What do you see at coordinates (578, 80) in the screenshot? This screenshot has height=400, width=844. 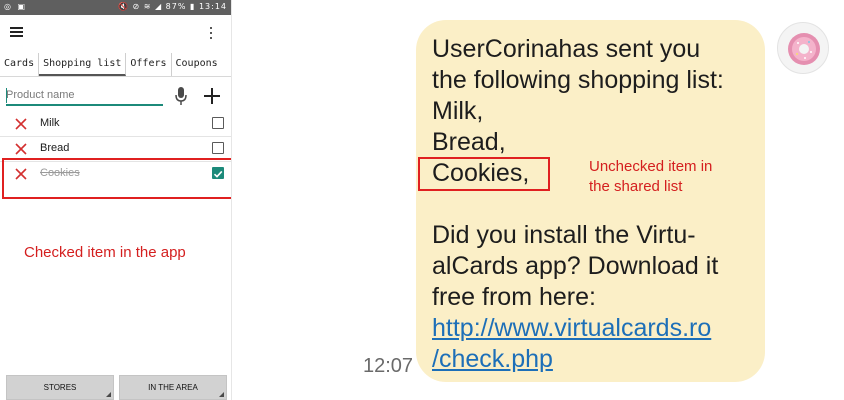 I see `message-line: the following shopping list:` at bounding box center [578, 80].